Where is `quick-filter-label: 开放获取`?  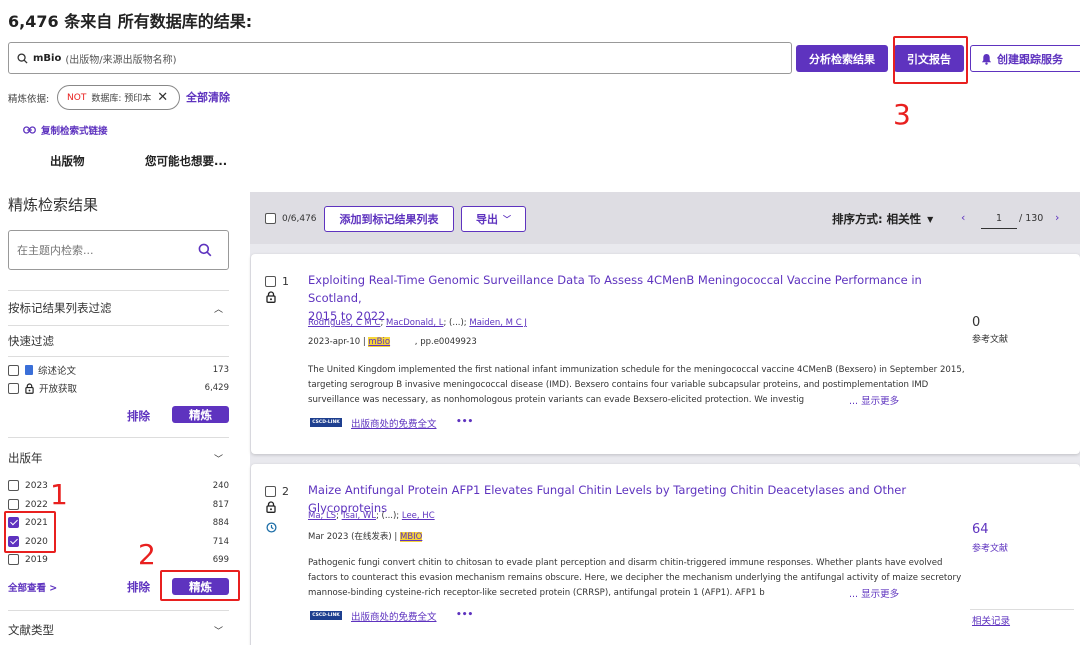
quick-filter-label: 开放获取 is located at coordinates (58, 389).